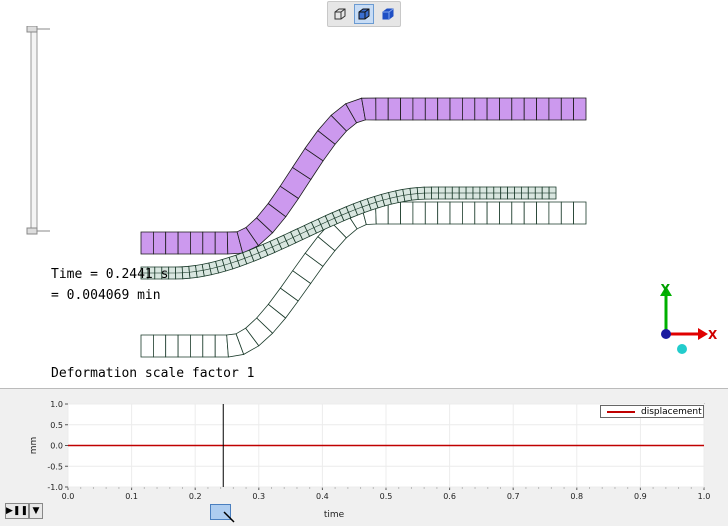 The image size is (728, 526). I want to click on x-tick-label: 0.0, so click(68, 496).